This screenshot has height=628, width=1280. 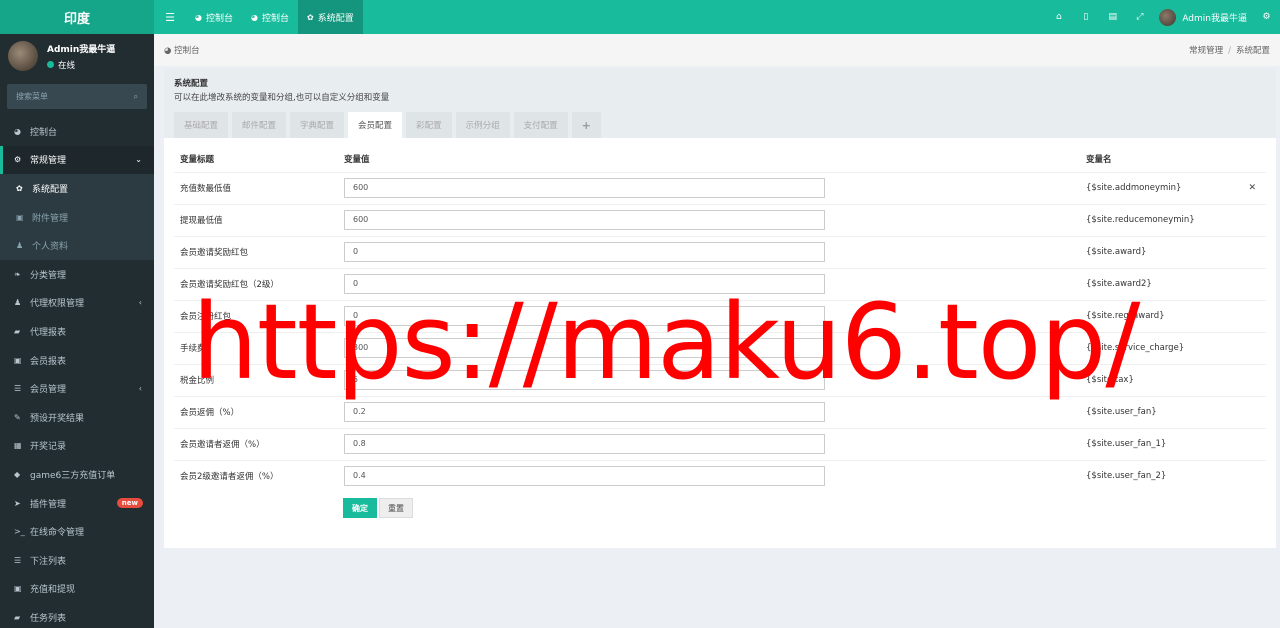 What do you see at coordinates (1266, 17) in the screenshot?
I see `settings-icon: ⚙` at bounding box center [1266, 17].